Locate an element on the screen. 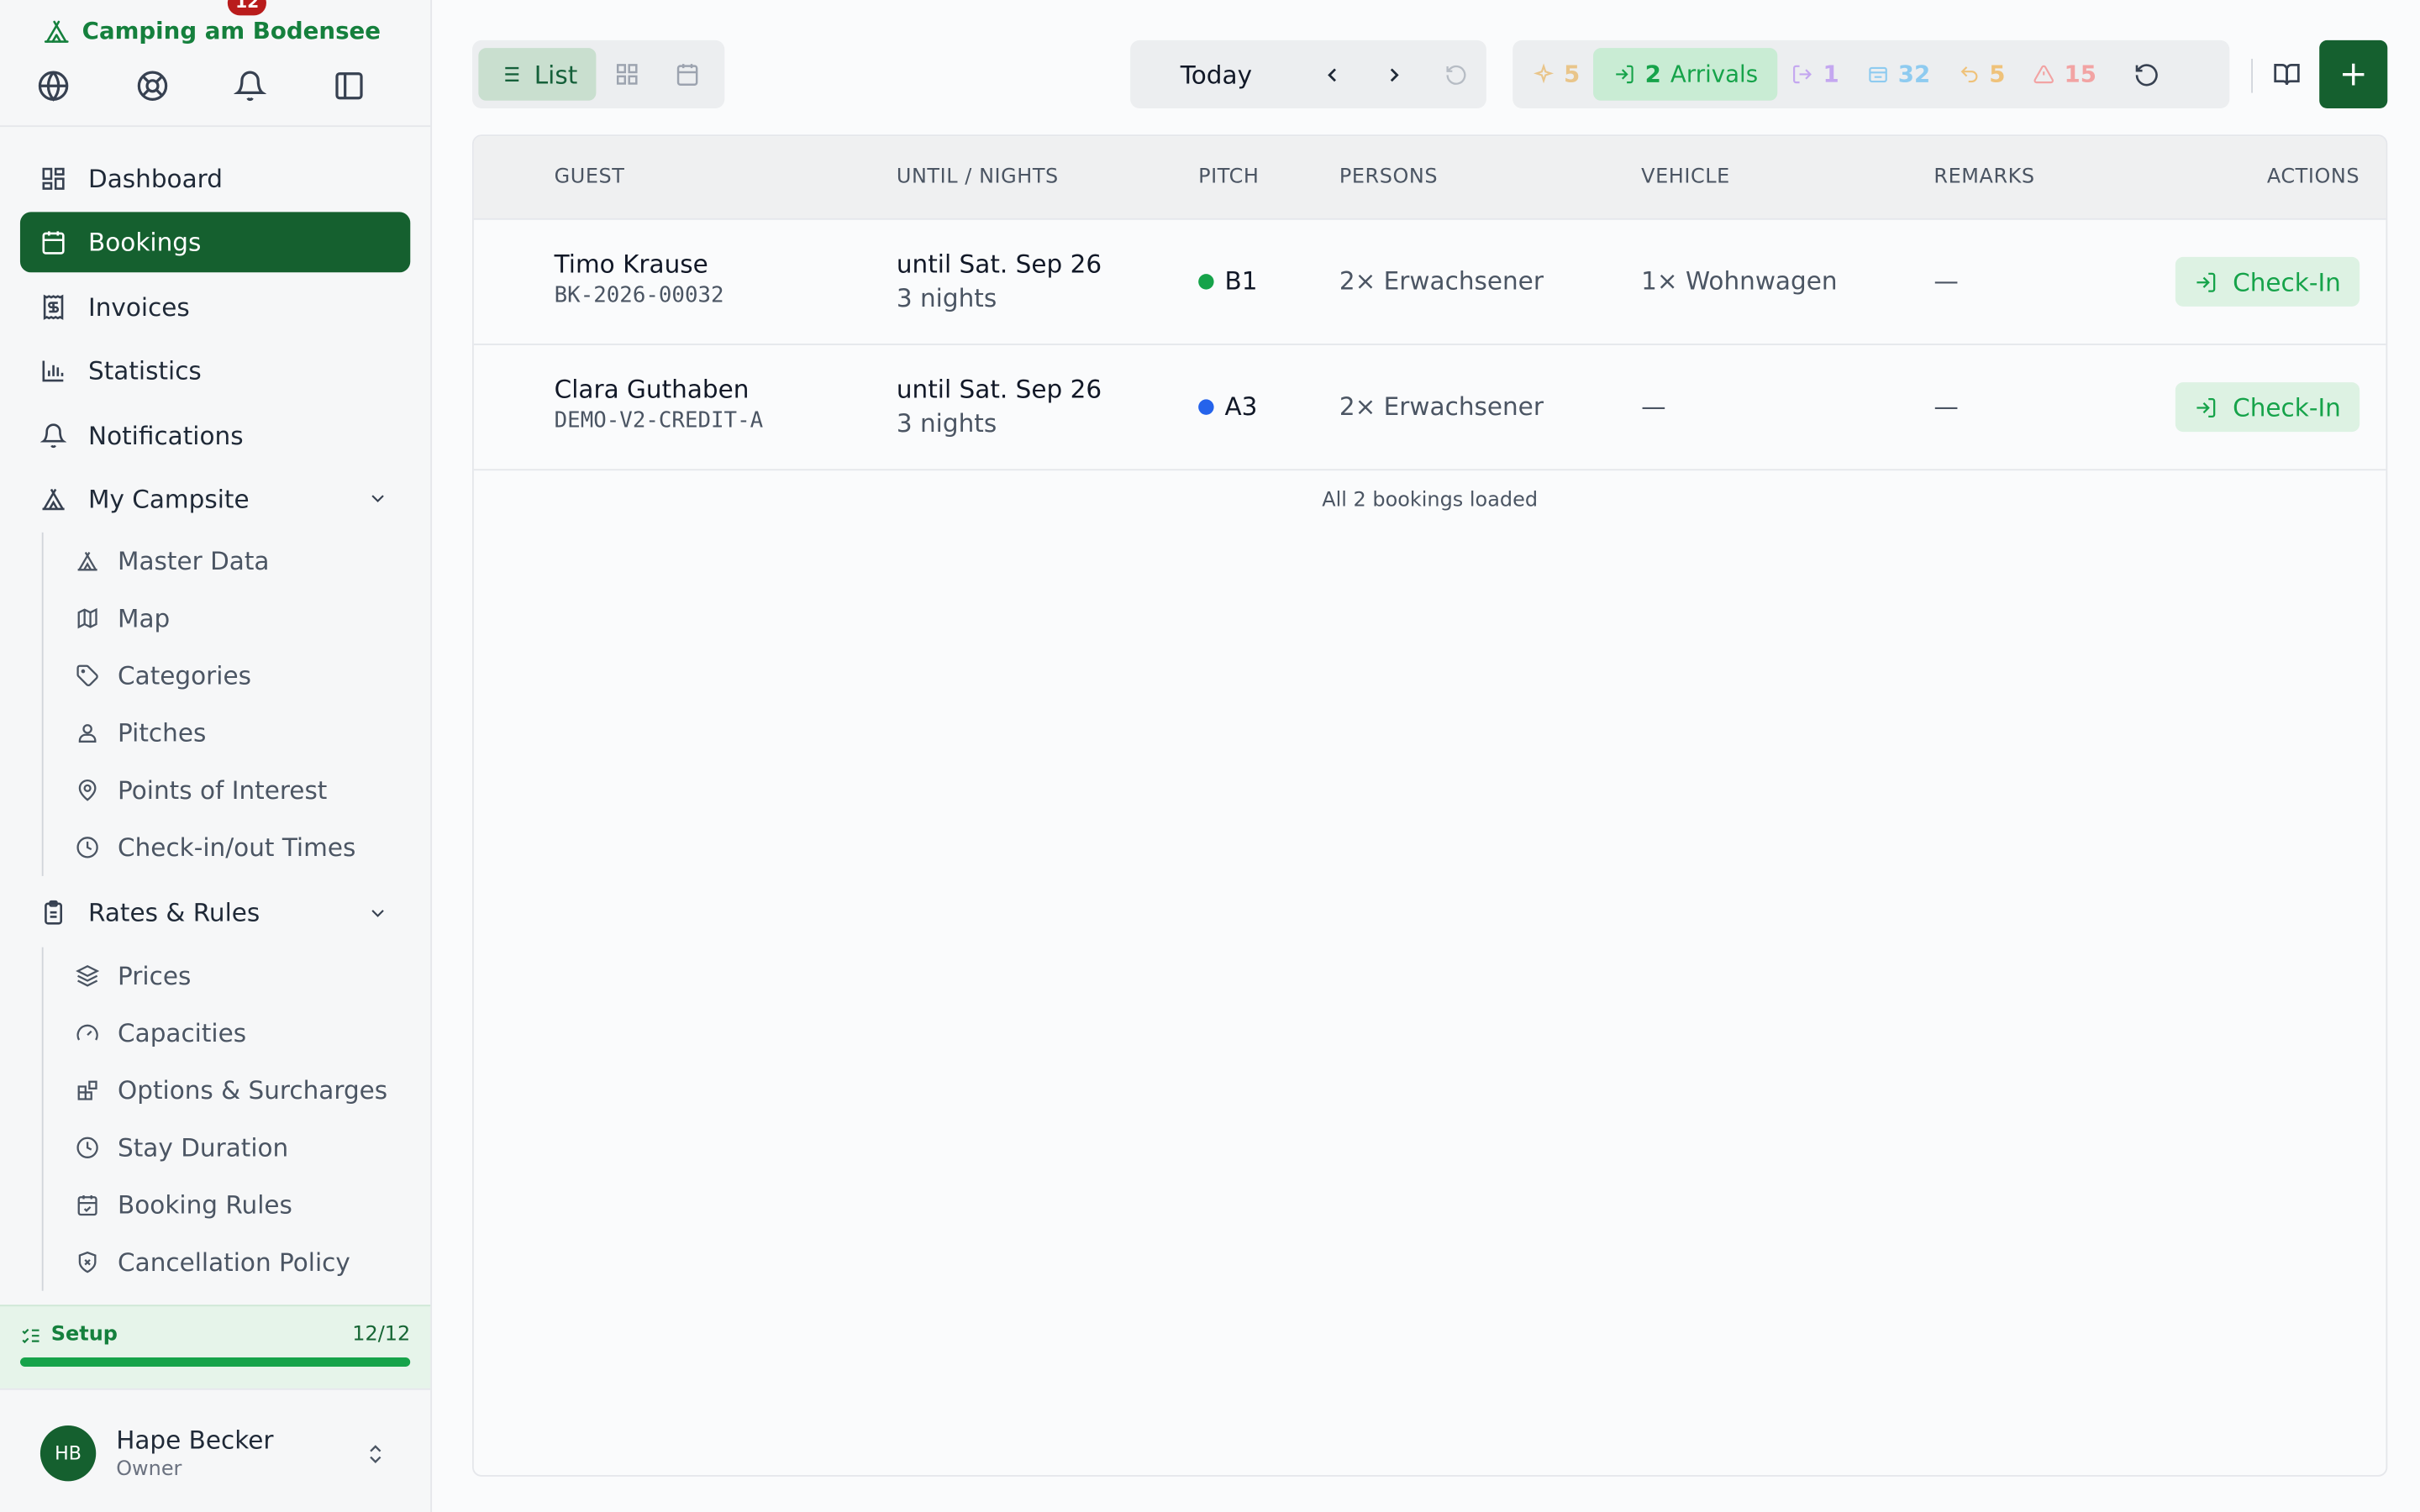 This screenshot has width=2420, height=1512. stat-occupied: 32 is located at coordinates (1899, 74).